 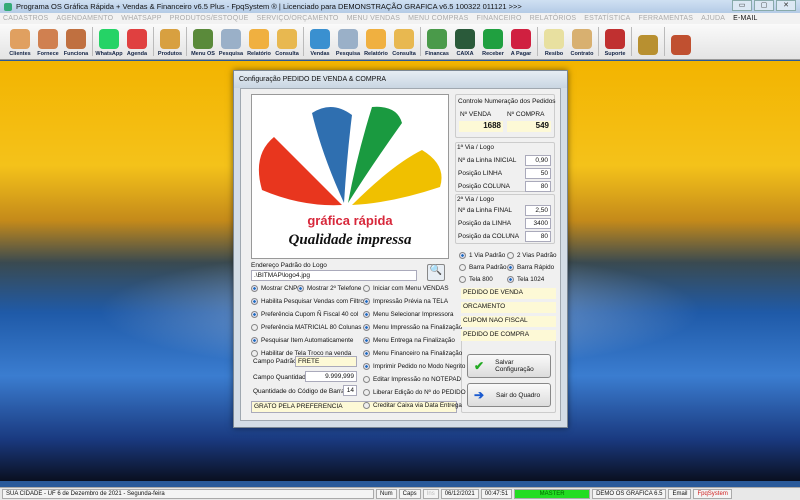 What do you see at coordinates (20, 41) in the screenshot?
I see `toolbar-button-clientes: Clientes` at bounding box center [20, 41].